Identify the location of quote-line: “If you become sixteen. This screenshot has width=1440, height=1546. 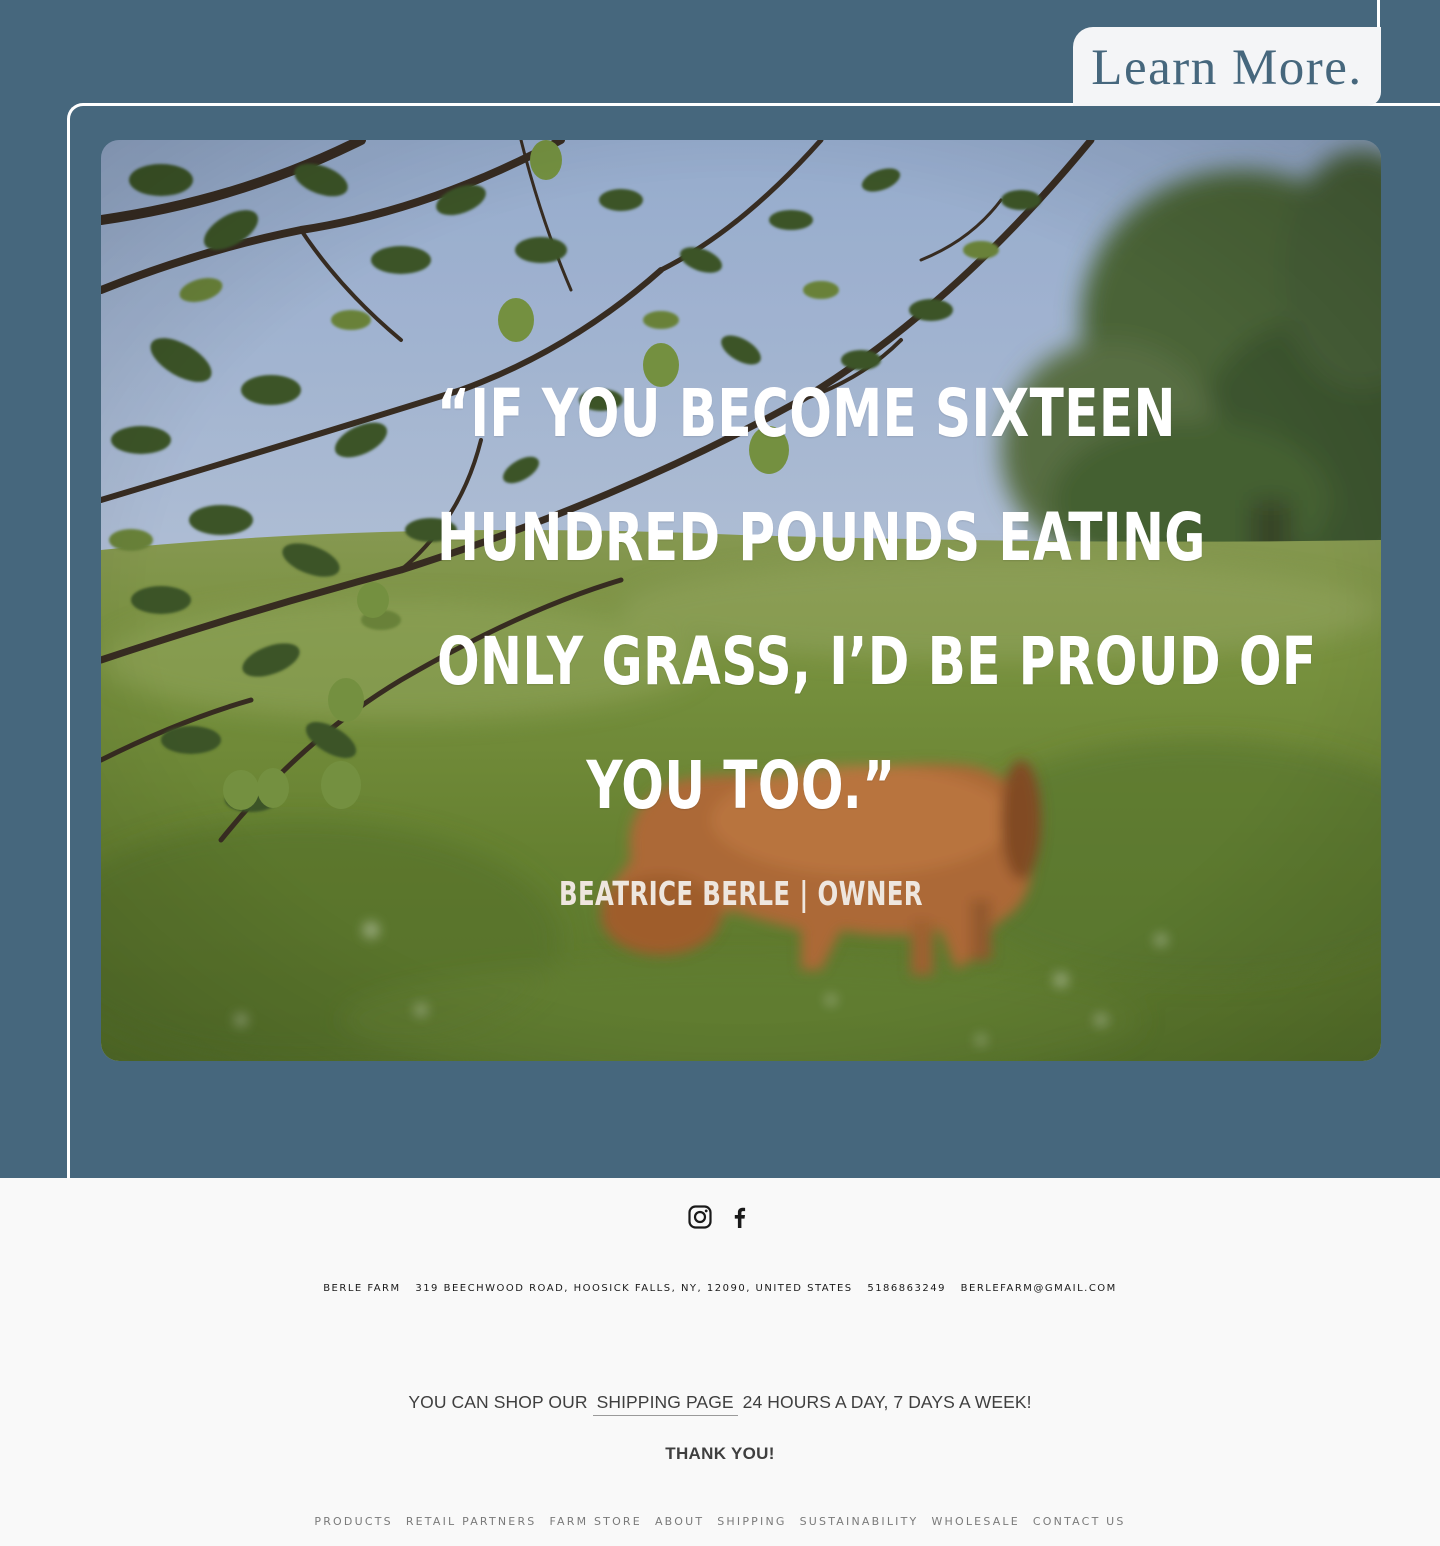
(806, 413).